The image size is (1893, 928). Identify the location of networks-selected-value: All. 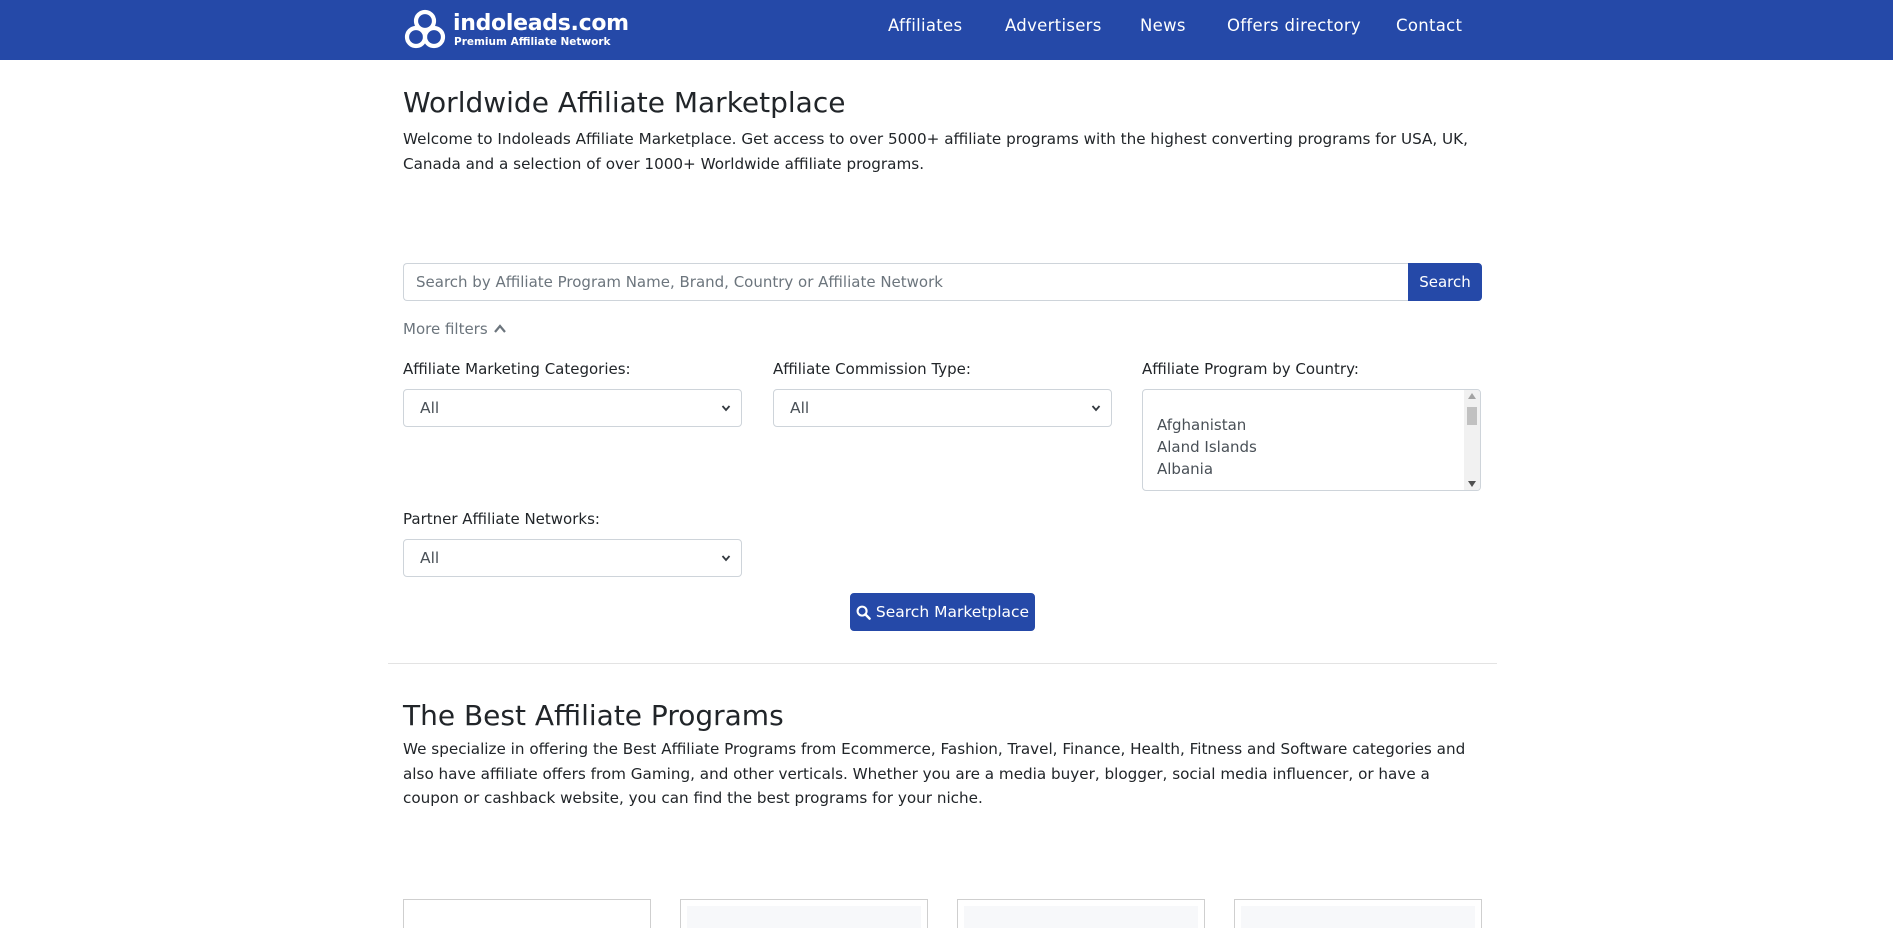
(430, 558).